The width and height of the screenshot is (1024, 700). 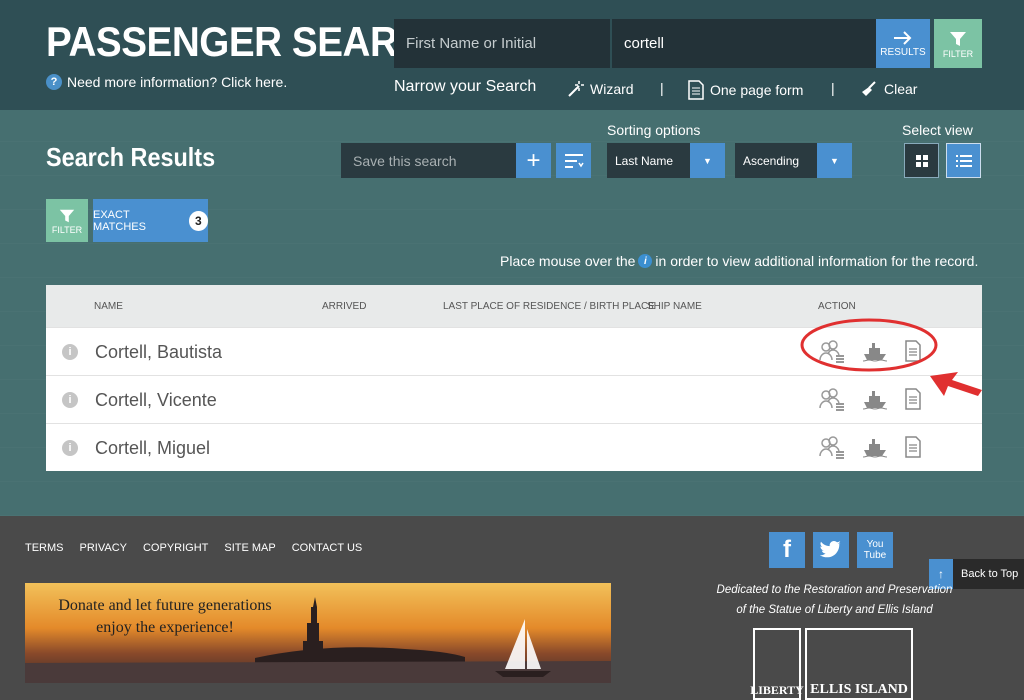 I want to click on grid-icon, so click(x=921, y=160).